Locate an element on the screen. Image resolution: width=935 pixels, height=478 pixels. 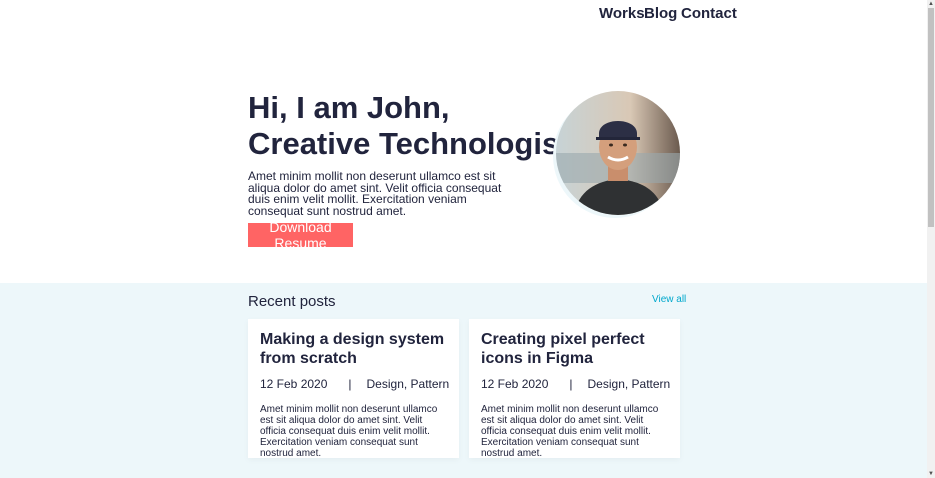
avatar-photo-icon is located at coordinates (618, 153).